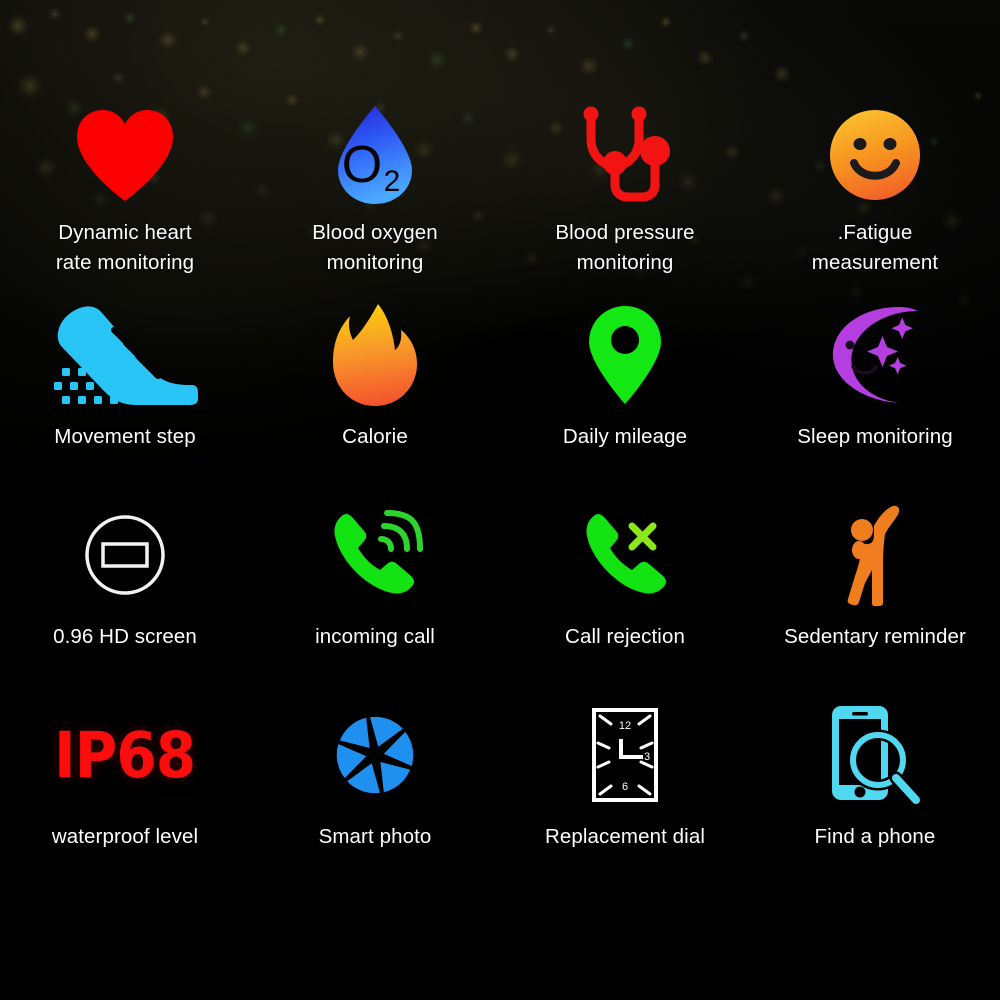 The height and width of the screenshot is (1000, 1000). I want to click on feature-label: .Fatigue measurement, so click(875, 247).